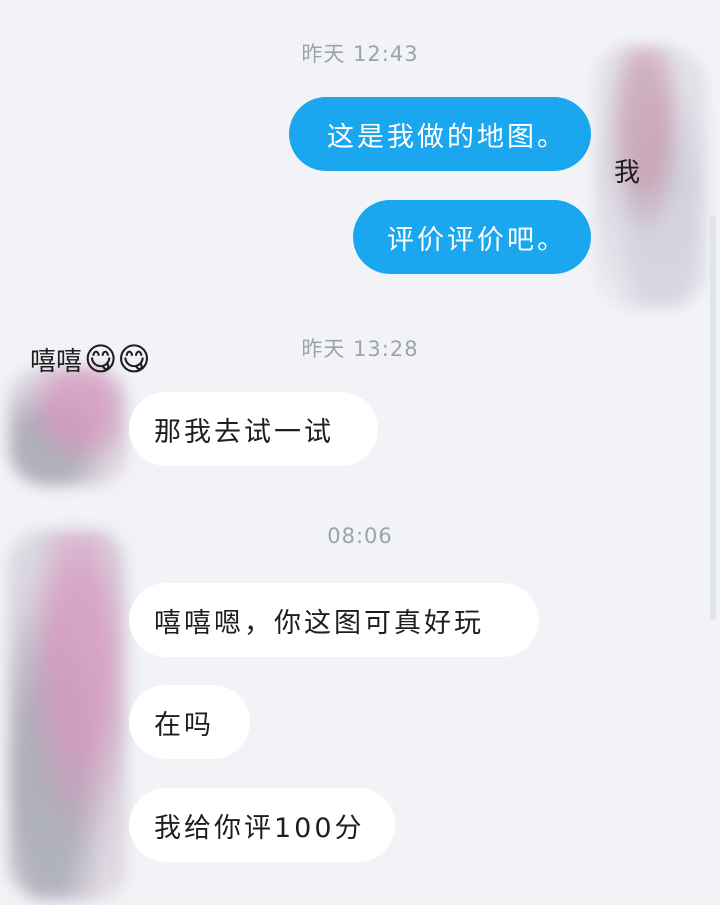 This screenshot has width=720, height=905. I want to click on self-avatar, so click(651, 177).